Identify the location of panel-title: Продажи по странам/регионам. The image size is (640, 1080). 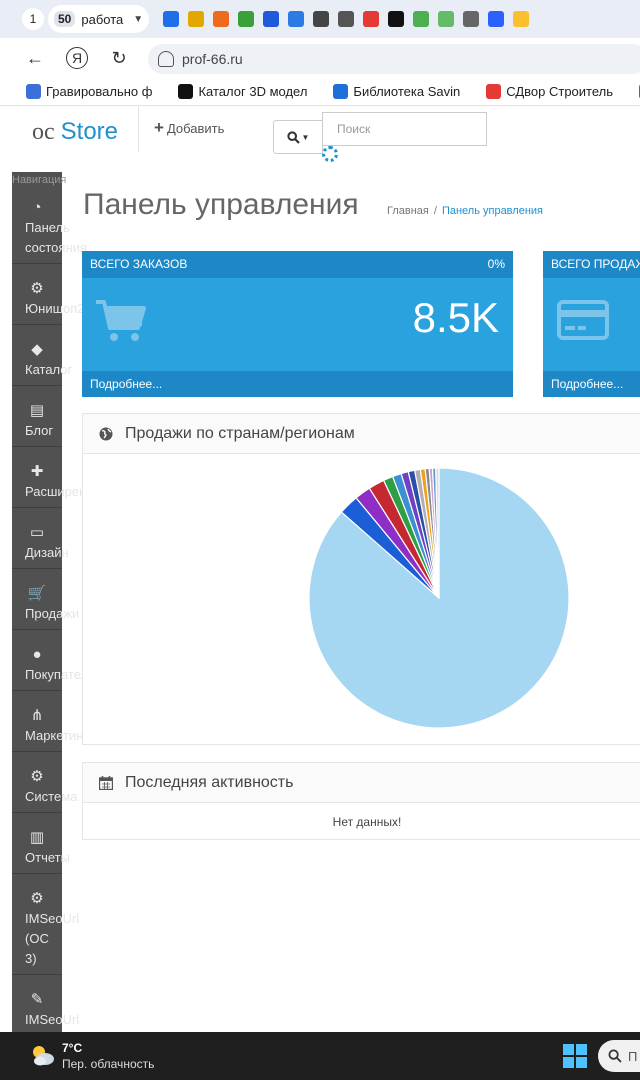
(240, 433).